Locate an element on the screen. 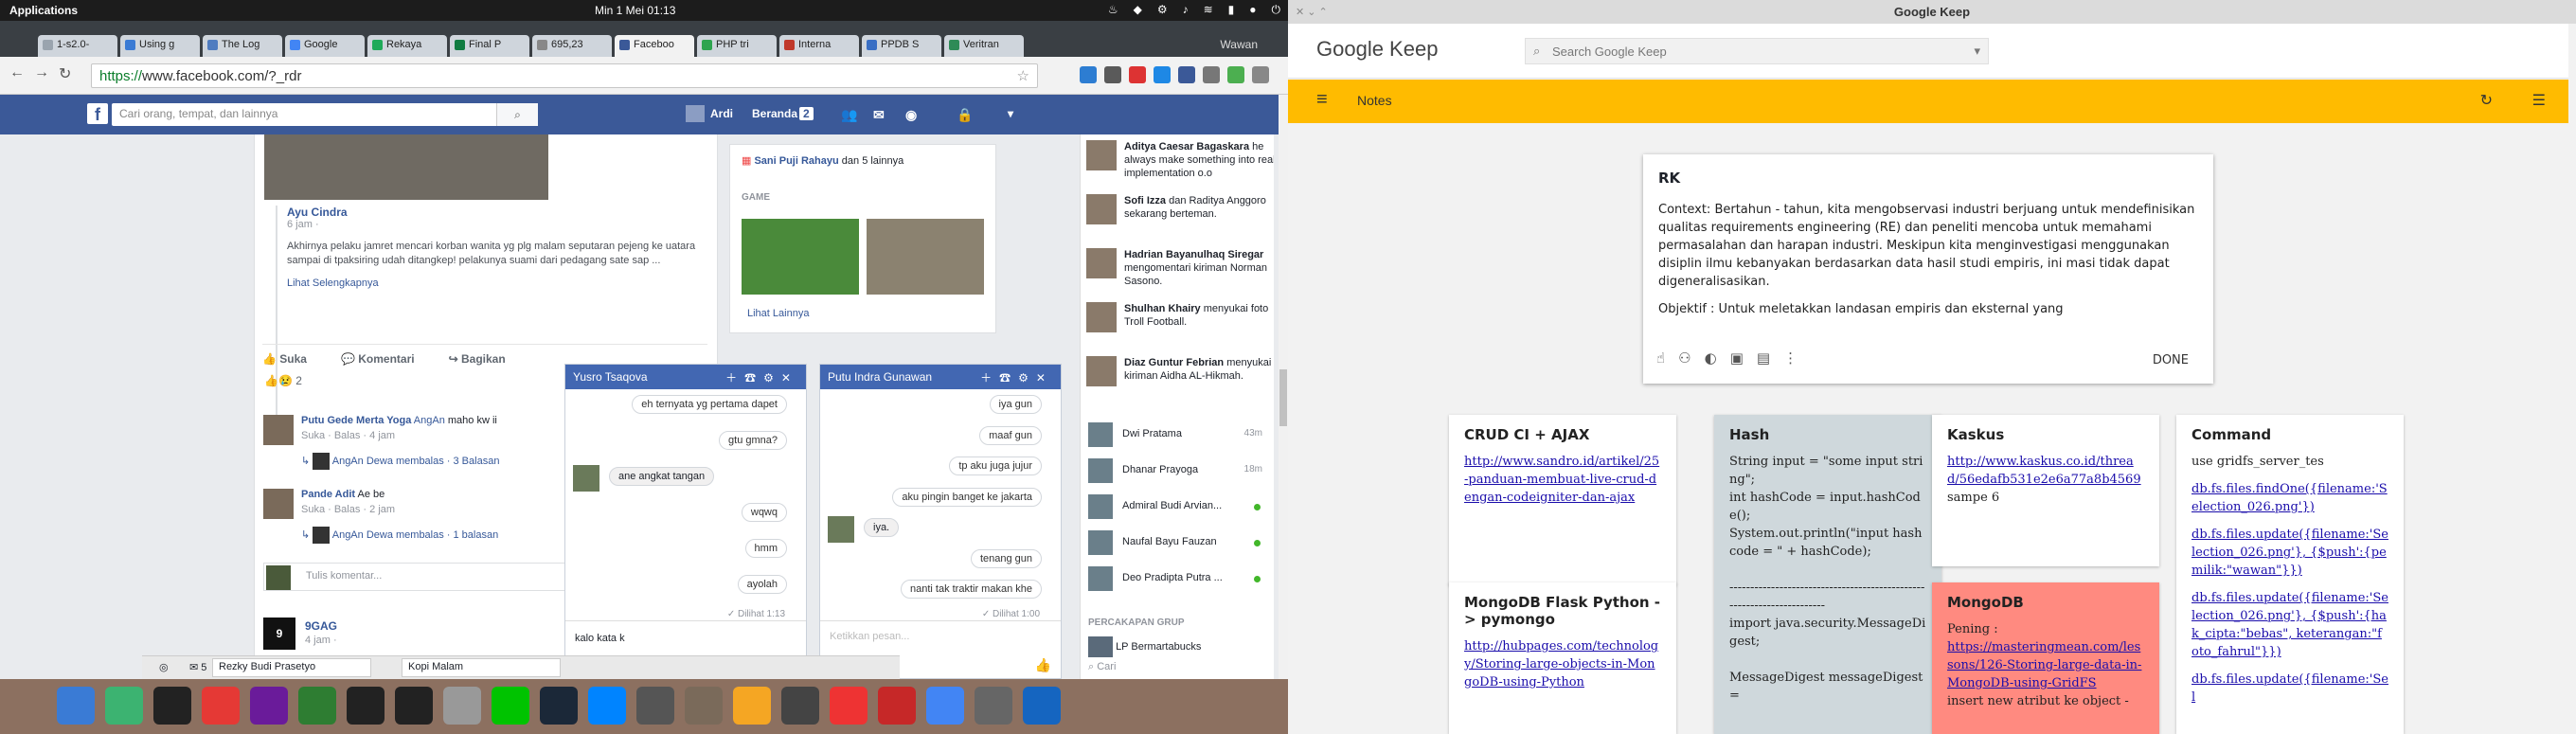 Image resolution: width=2576 pixels, height=734 pixels. chat-tab: Kopi Malam is located at coordinates (481, 668).